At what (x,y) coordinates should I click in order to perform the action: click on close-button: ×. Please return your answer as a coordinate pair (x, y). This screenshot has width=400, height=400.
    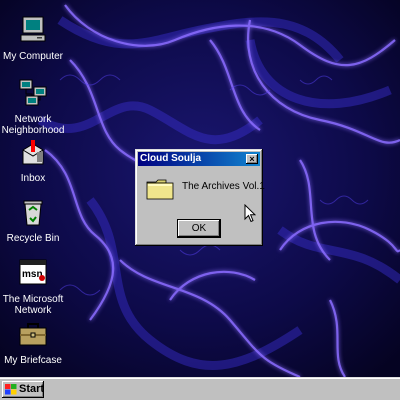
    Looking at the image, I should click on (252, 159).